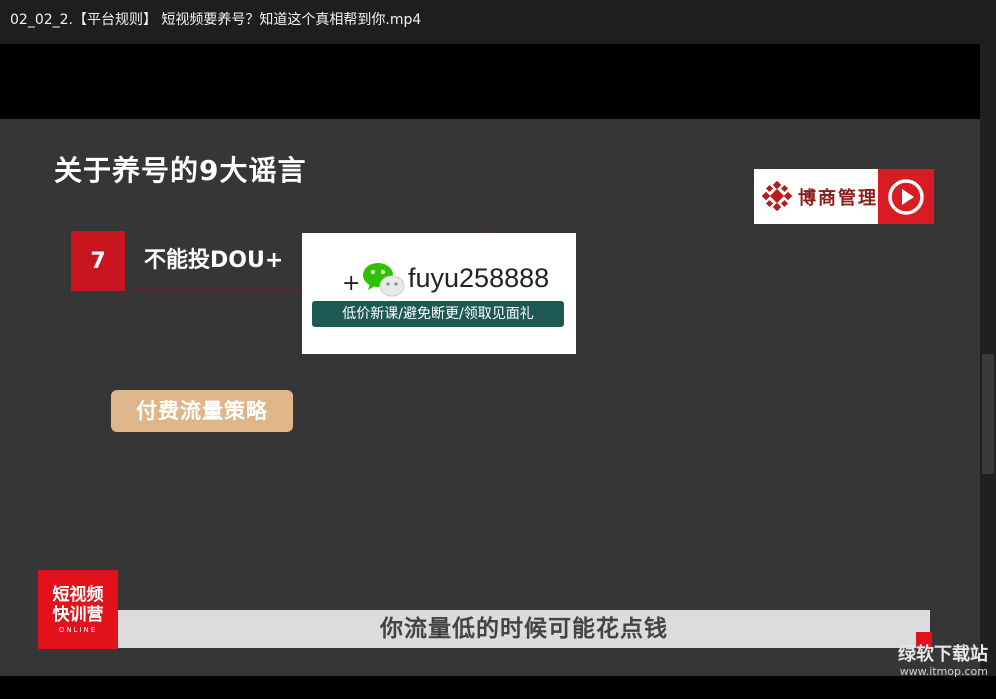  What do you see at coordinates (498, 22) in the screenshot?
I see `window-title: 02_02_2.【平台规则】 短视频要养号？知道这个真相帮到你.mp4` at bounding box center [498, 22].